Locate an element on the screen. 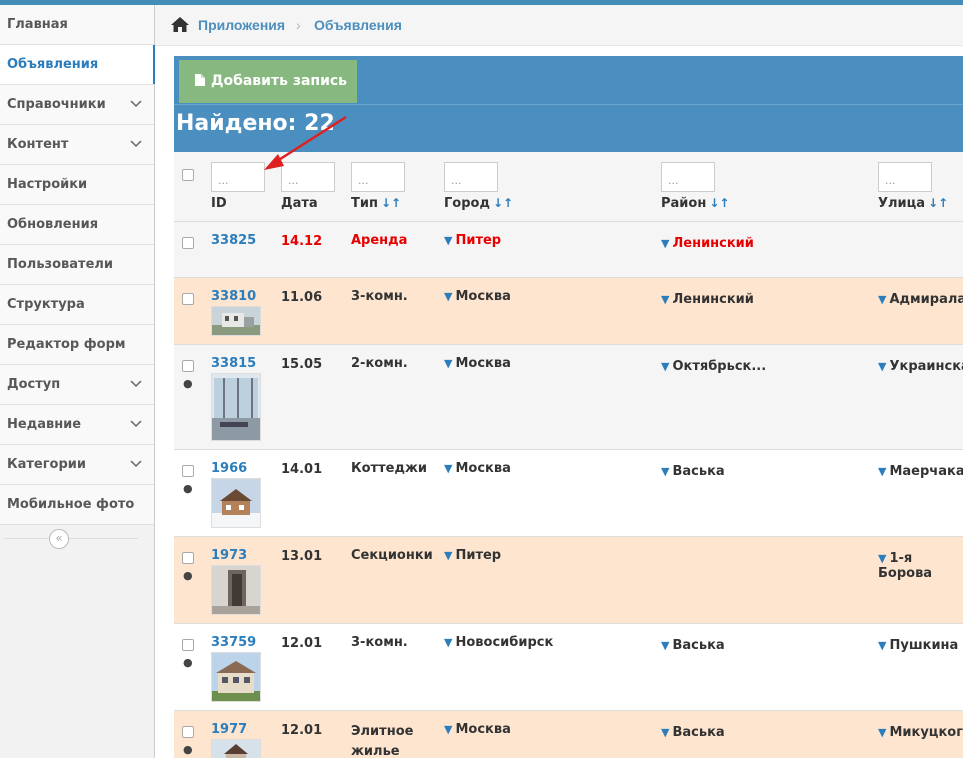 This screenshot has height=758, width=963. sidebar-item-home: Главная is located at coordinates (77, 25).